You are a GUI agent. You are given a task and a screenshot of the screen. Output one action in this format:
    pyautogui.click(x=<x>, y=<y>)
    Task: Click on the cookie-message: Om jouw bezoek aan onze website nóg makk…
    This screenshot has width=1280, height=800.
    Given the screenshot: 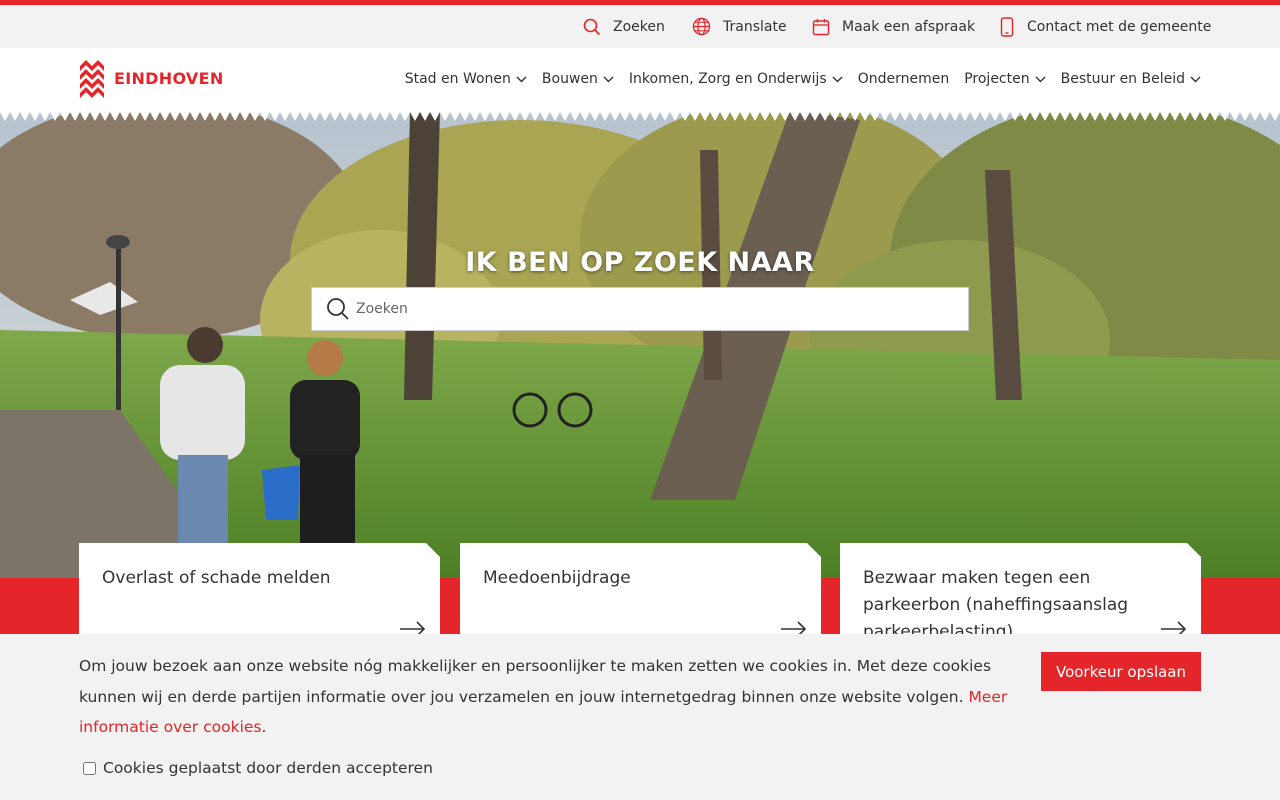 What is the action you would take?
    pyautogui.click(x=556, y=697)
    